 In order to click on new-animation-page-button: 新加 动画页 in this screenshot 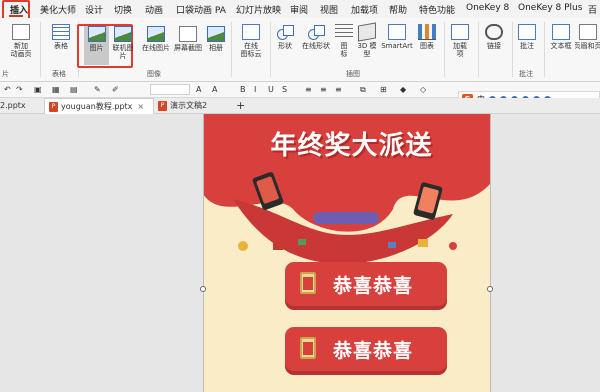, I will do `click(21, 41)`.